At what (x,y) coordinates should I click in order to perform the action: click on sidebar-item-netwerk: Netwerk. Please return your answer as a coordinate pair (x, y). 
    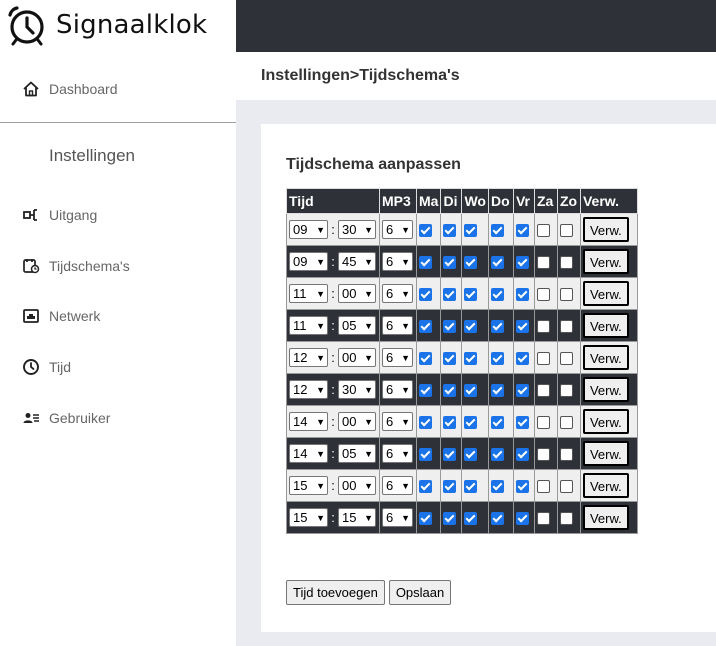
    Looking at the image, I should click on (61, 316).